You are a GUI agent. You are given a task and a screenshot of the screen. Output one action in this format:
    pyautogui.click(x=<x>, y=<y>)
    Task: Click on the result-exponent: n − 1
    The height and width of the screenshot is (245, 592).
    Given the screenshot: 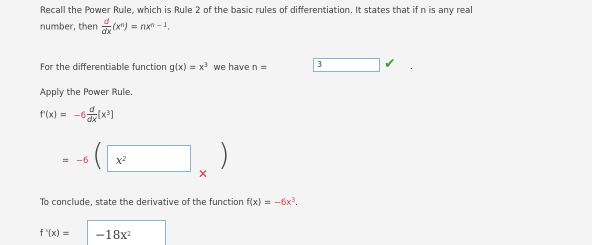 What is the action you would take?
    pyautogui.click(x=159, y=25)
    